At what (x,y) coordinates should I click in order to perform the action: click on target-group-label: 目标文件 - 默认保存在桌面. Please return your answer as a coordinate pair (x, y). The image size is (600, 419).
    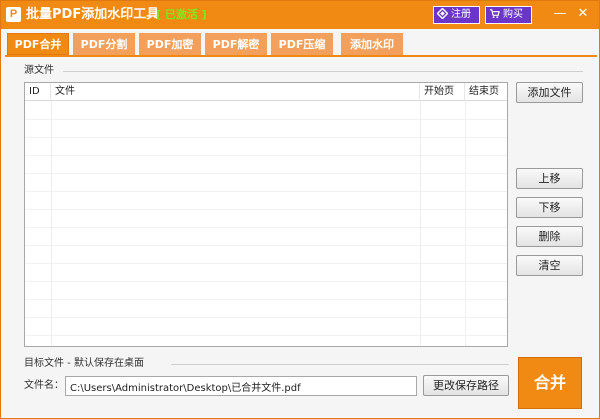
    Looking at the image, I should click on (84, 363).